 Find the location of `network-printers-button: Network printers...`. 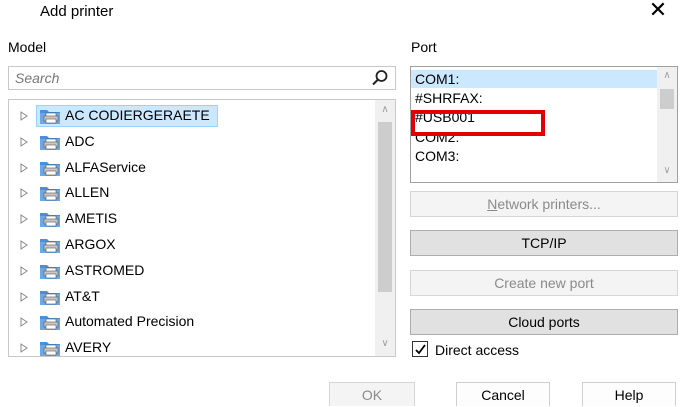

network-printers-button: Network printers... is located at coordinates (544, 204).